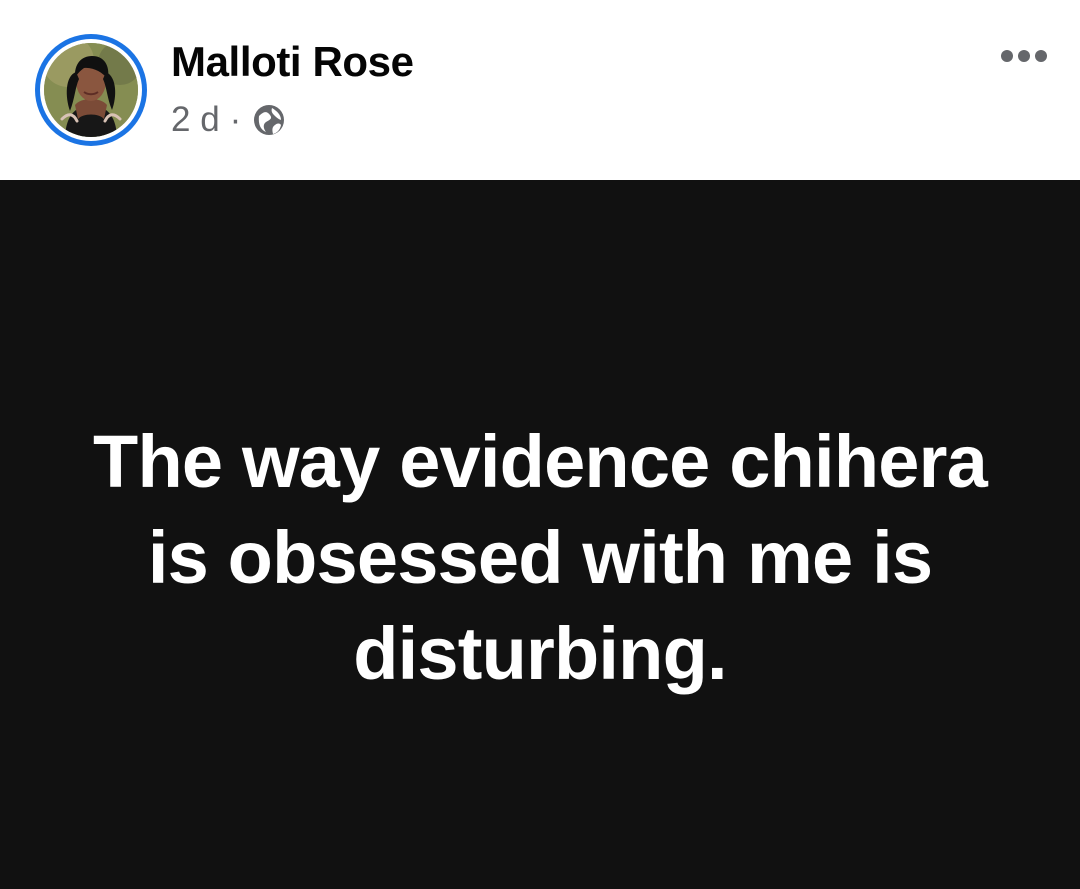 The height and width of the screenshot is (889, 1080). I want to click on globe-icon, so click(269, 120).